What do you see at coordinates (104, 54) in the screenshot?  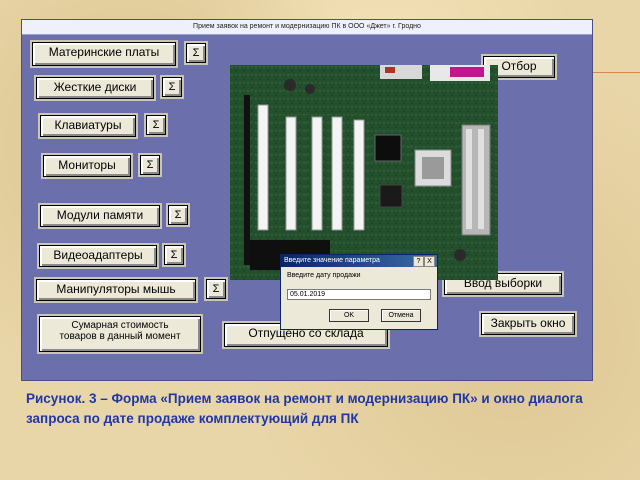 I see `motherboards-button: Материнские платы` at bounding box center [104, 54].